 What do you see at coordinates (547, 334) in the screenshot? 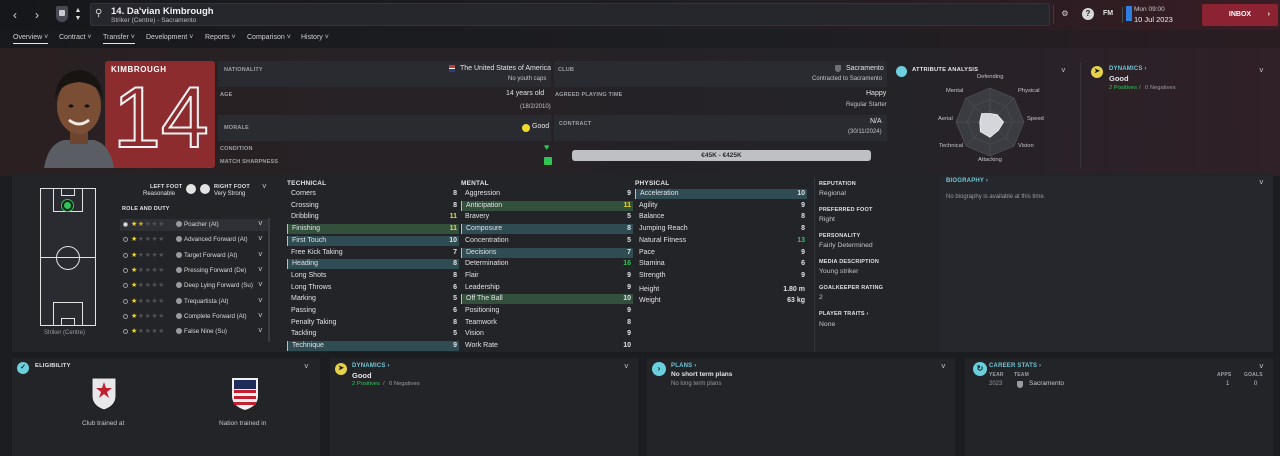
I see `attribute-row: Vision 9` at bounding box center [547, 334].